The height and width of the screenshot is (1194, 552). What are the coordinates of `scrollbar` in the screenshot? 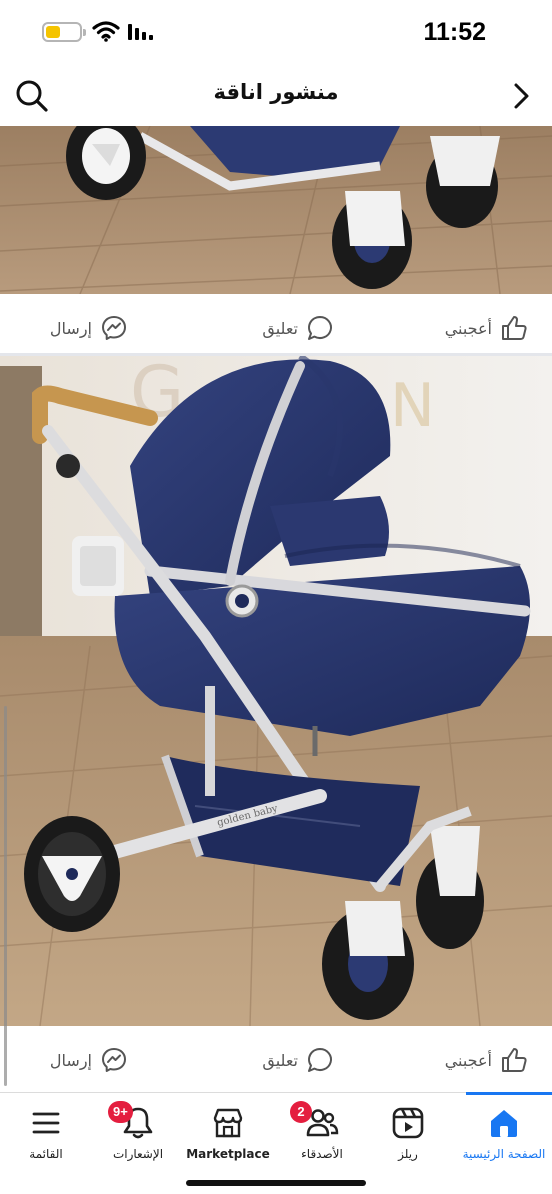 It's located at (5, 896).